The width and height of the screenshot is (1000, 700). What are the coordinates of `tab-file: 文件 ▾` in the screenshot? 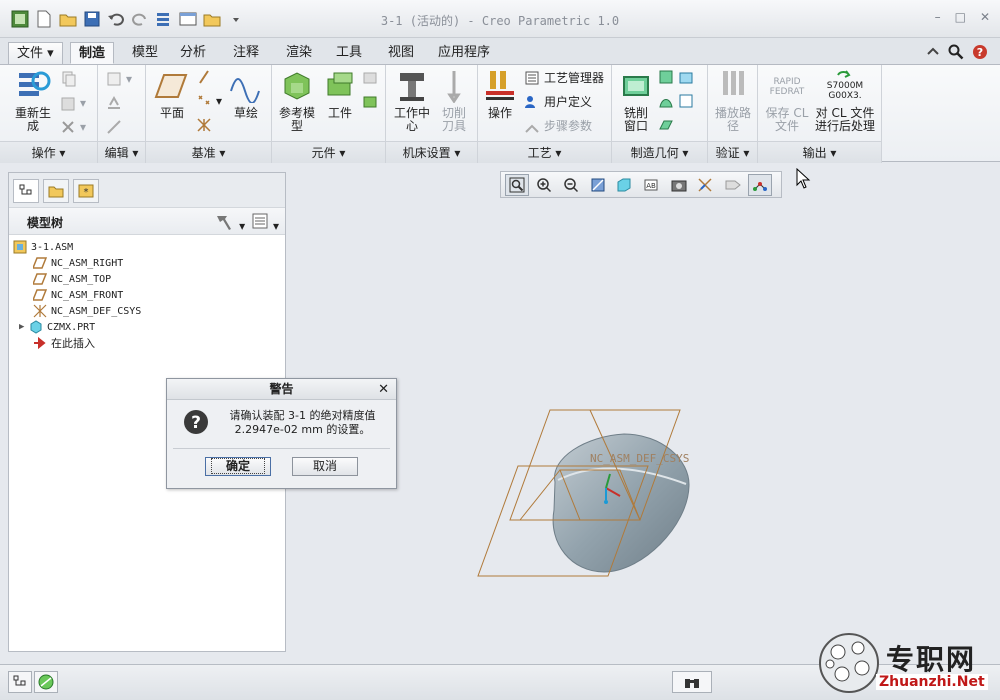 It's located at (35, 53).